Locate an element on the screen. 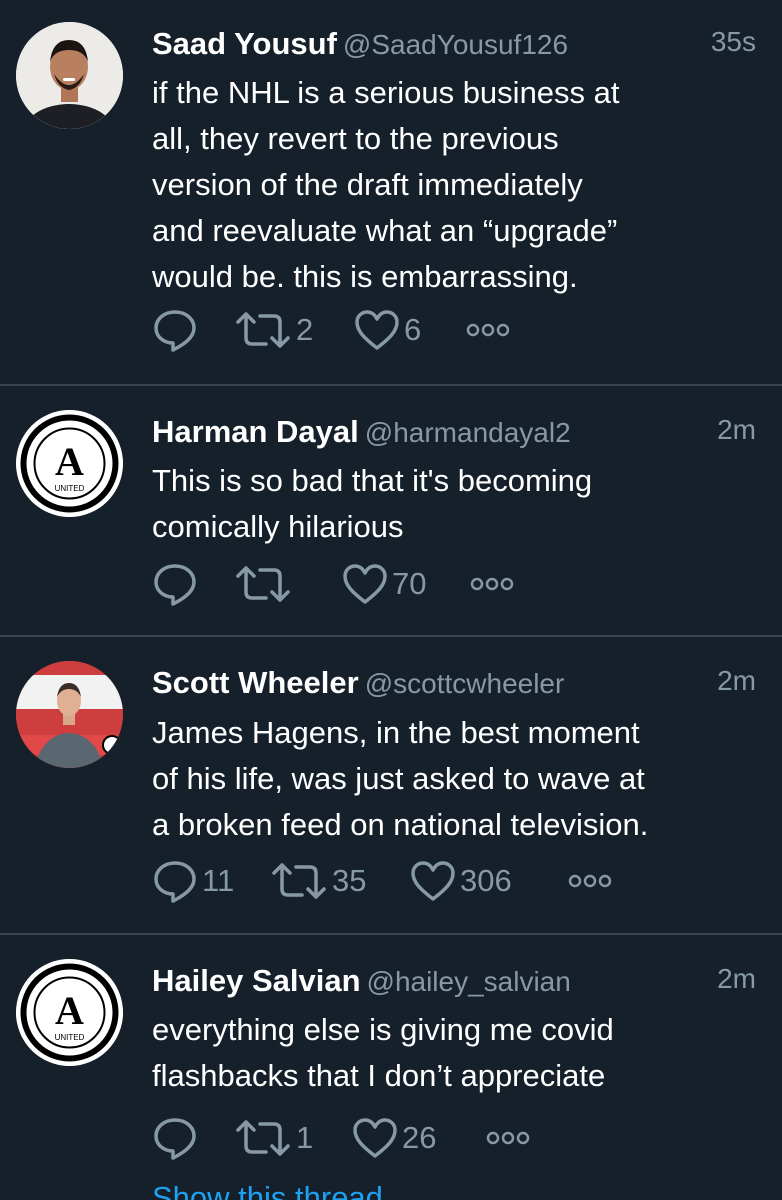 The height and width of the screenshot is (1200, 782). like-count: 6 is located at coordinates (413, 329).